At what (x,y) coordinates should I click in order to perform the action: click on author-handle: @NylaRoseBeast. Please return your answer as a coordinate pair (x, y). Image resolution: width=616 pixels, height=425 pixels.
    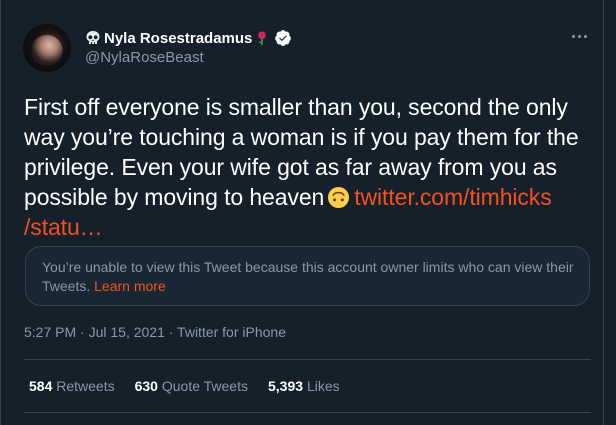
    Looking at the image, I should click on (144, 57).